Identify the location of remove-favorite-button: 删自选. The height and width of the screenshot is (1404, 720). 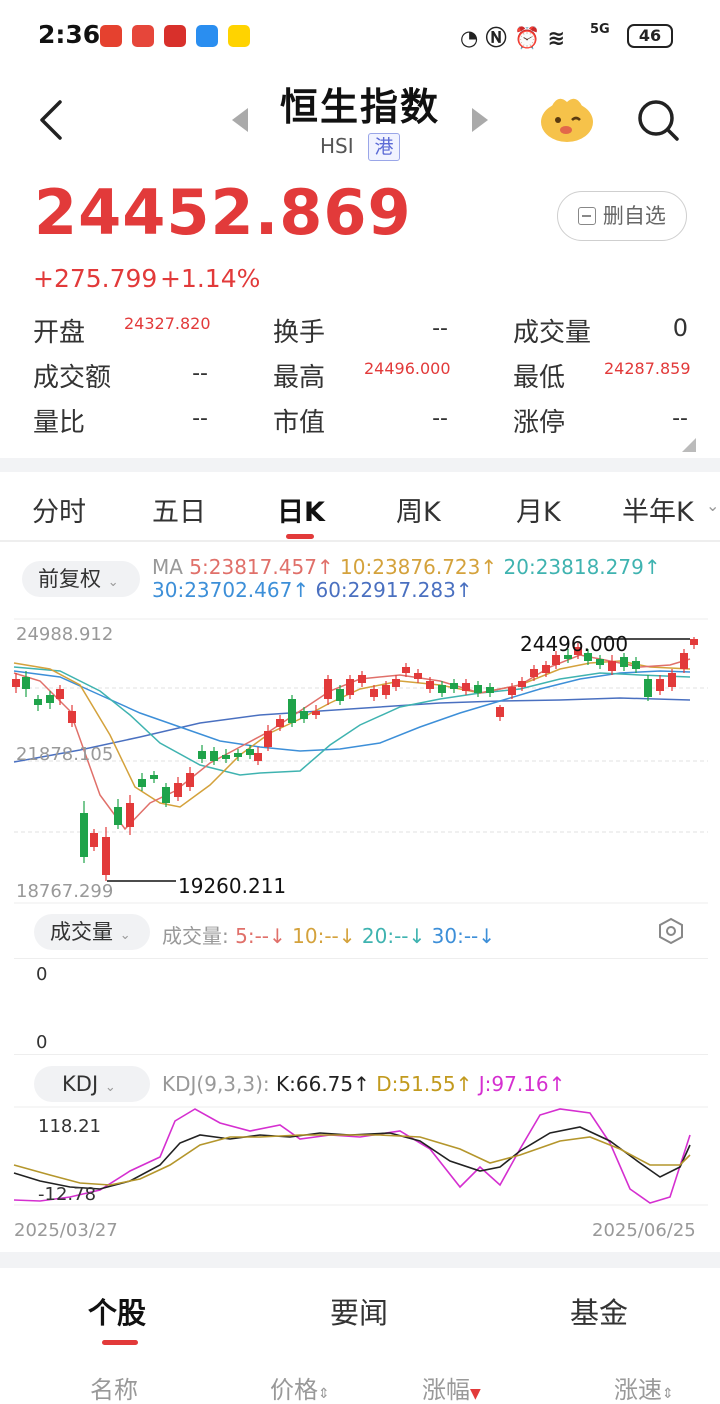
(622, 216).